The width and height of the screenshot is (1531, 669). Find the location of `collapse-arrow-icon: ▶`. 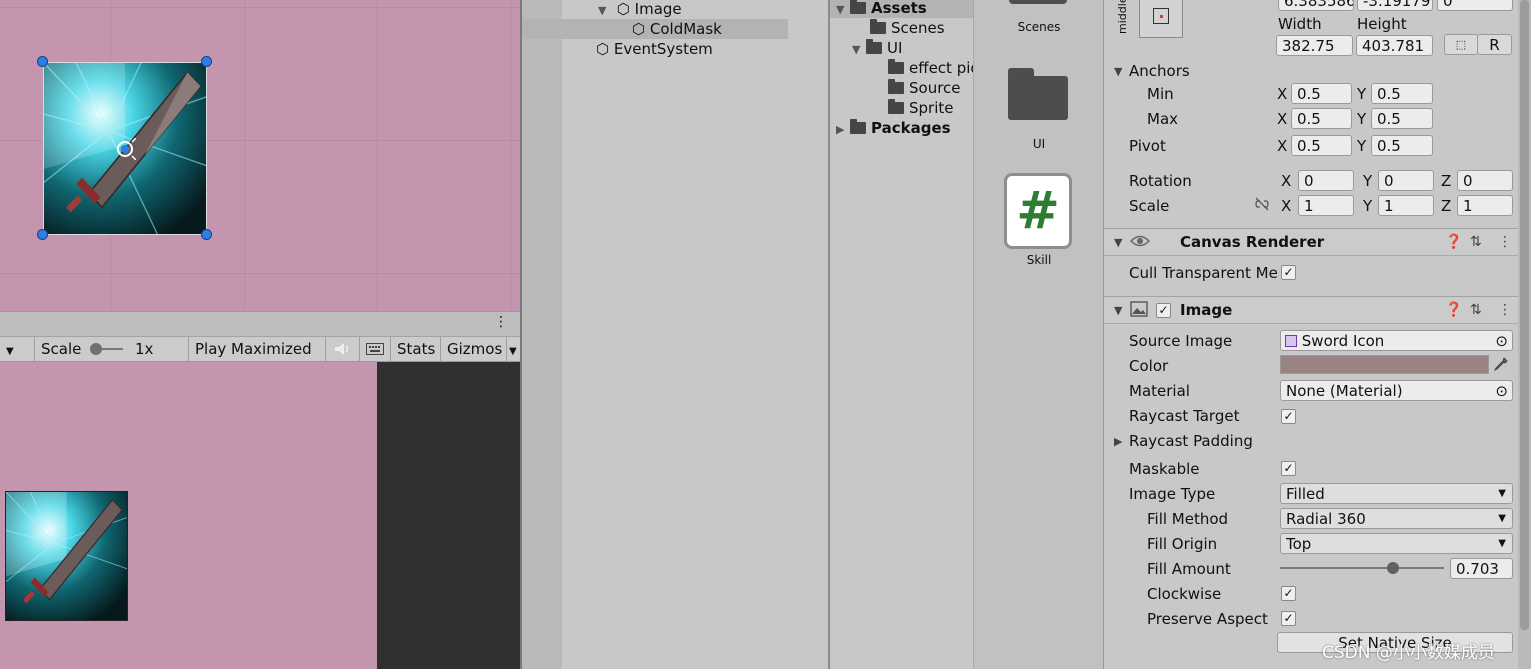

collapse-arrow-icon: ▶ is located at coordinates (843, 130).